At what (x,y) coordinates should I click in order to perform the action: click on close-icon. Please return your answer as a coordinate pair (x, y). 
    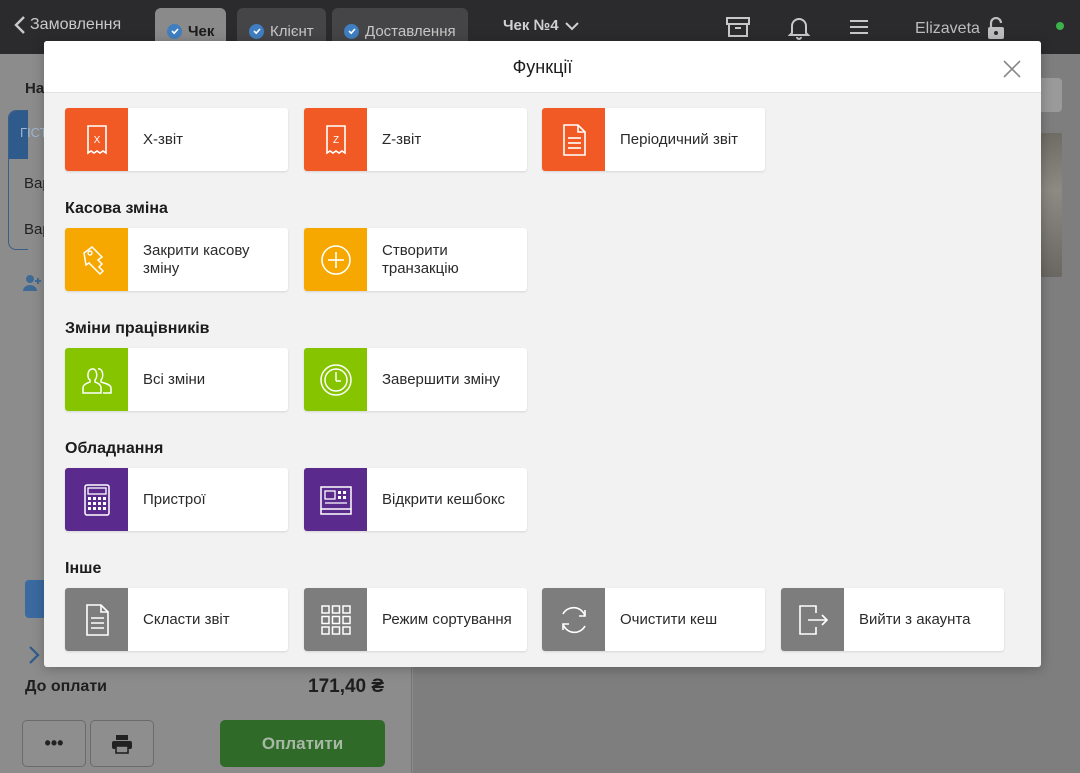
    Looking at the image, I should click on (1012, 69).